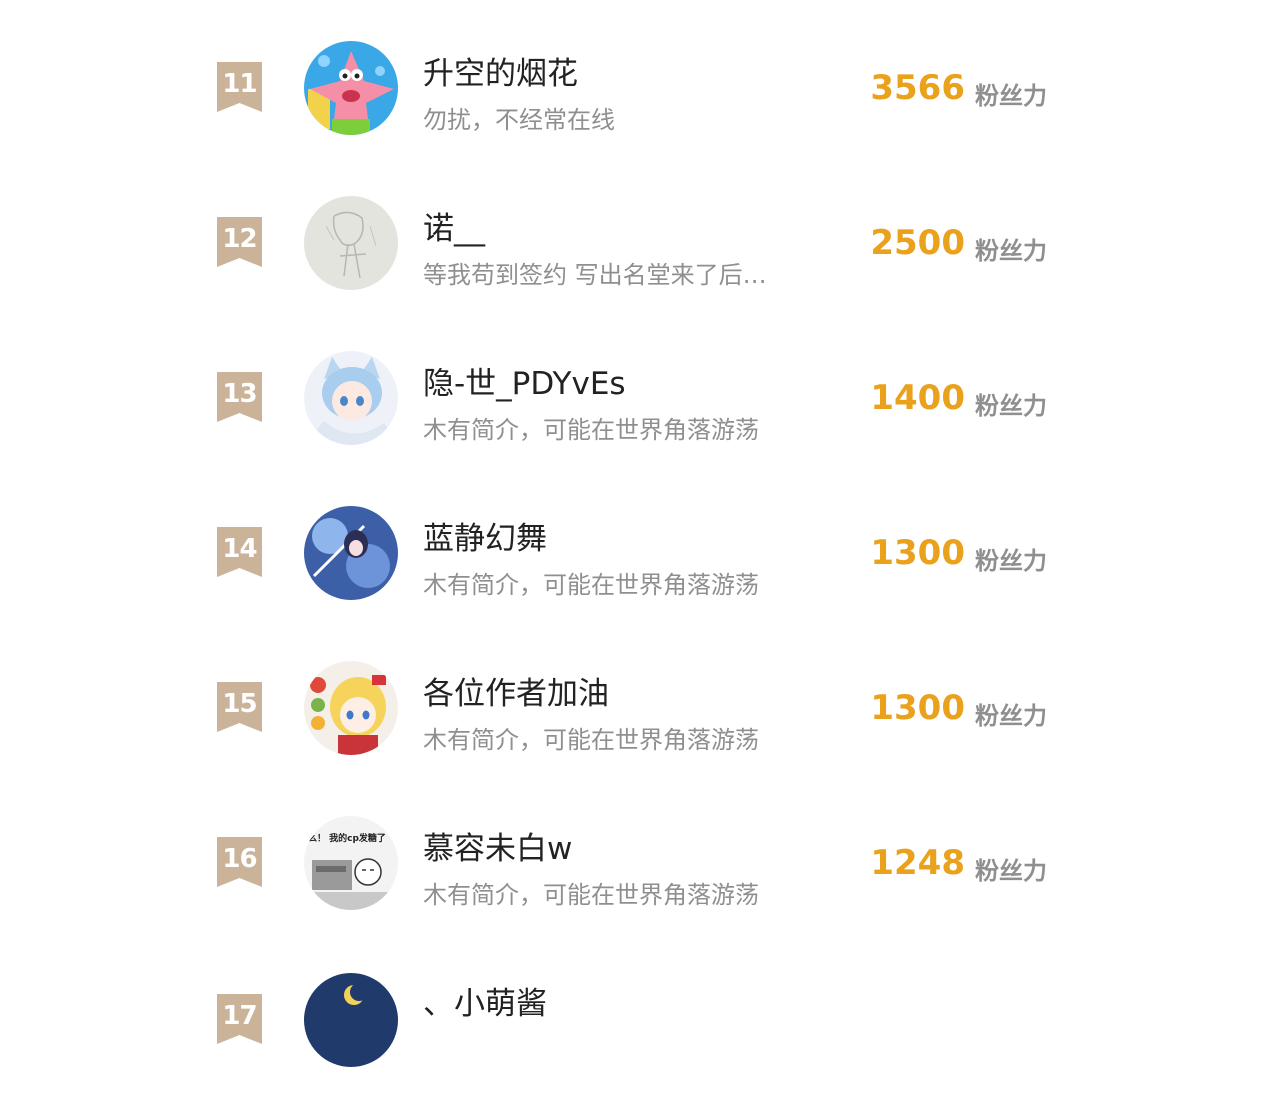 Image resolution: width=1280 pixels, height=1095 pixels. What do you see at coordinates (239, 239) in the screenshot?
I see `rank-number: 12` at bounding box center [239, 239].